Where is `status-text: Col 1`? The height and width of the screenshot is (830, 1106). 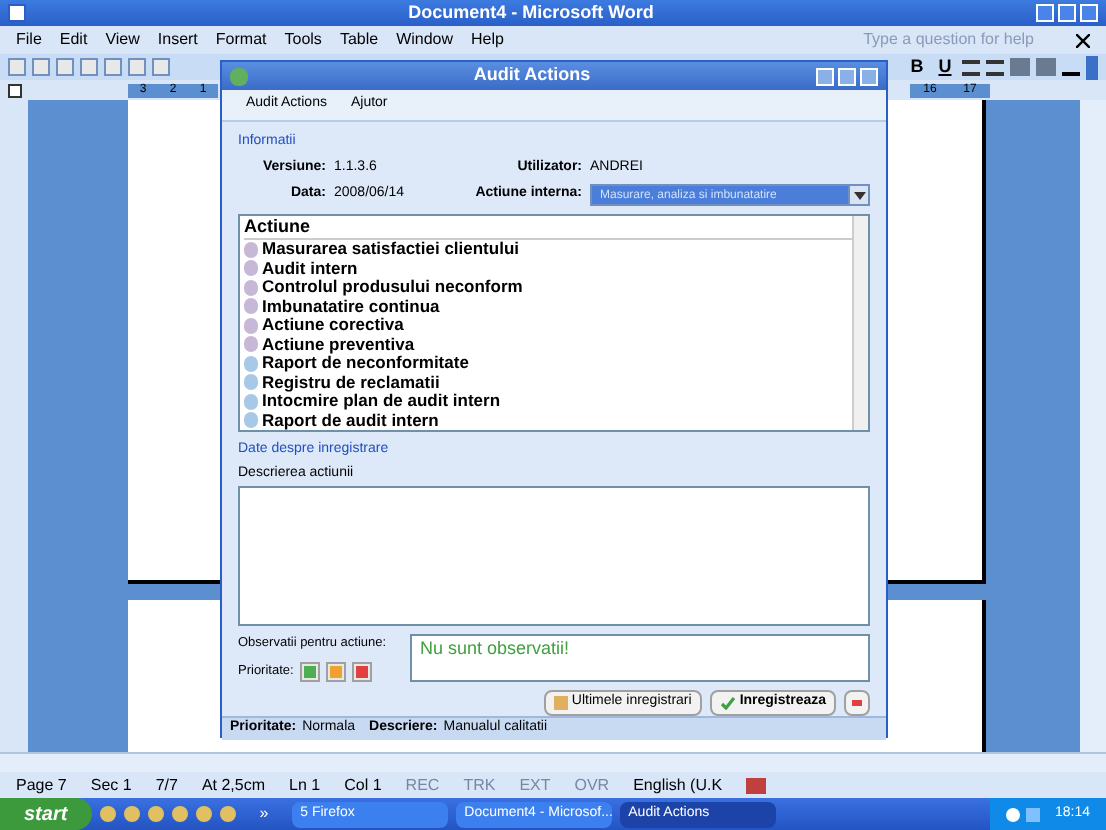
status-text: Col 1 is located at coordinates (363, 785).